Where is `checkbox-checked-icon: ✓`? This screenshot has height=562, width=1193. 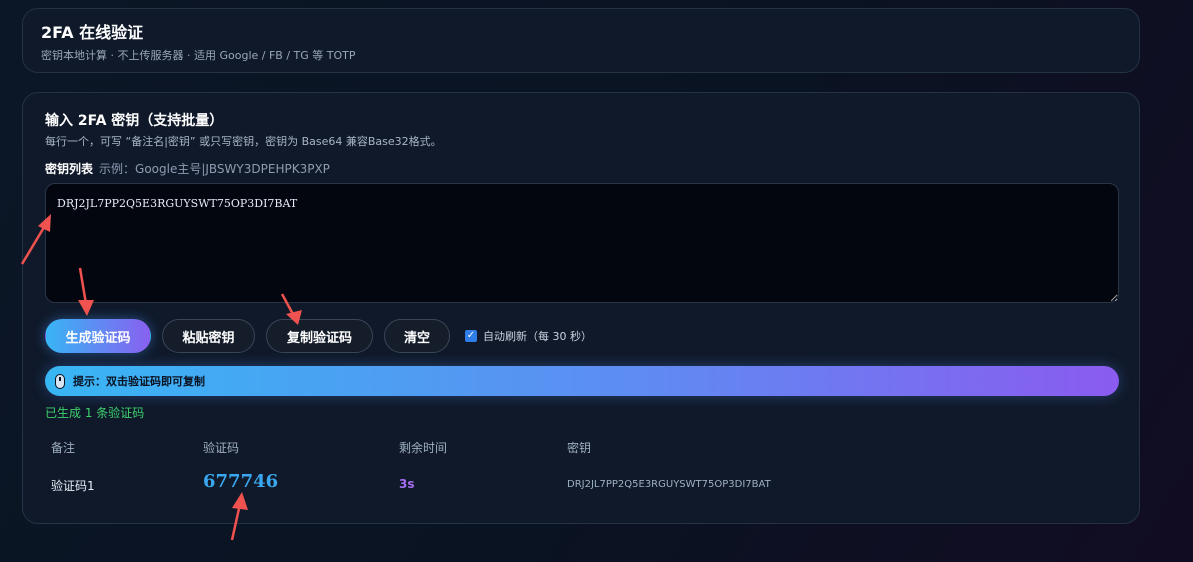 checkbox-checked-icon: ✓ is located at coordinates (471, 336).